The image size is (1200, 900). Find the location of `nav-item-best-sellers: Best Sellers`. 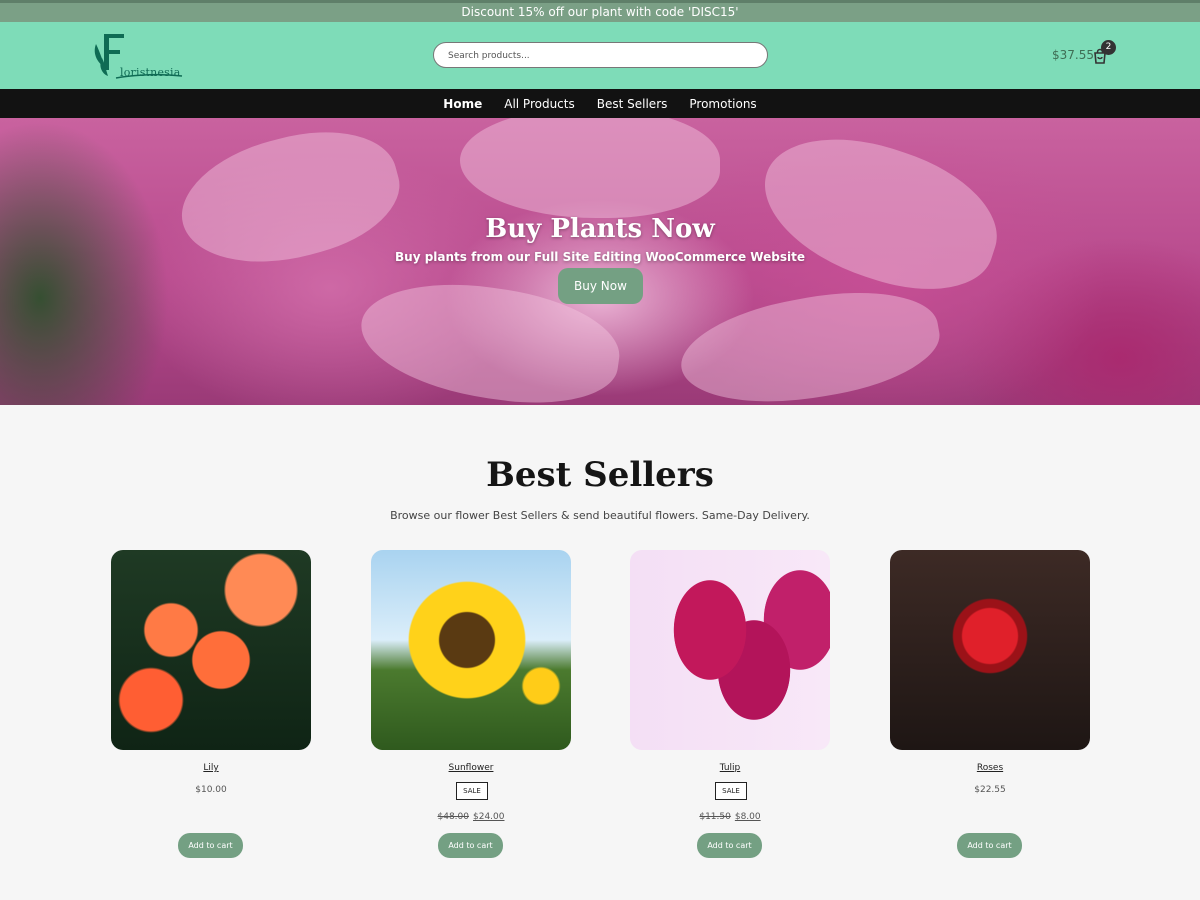

nav-item-best-sellers: Best Sellers is located at coordinates (632, 104).